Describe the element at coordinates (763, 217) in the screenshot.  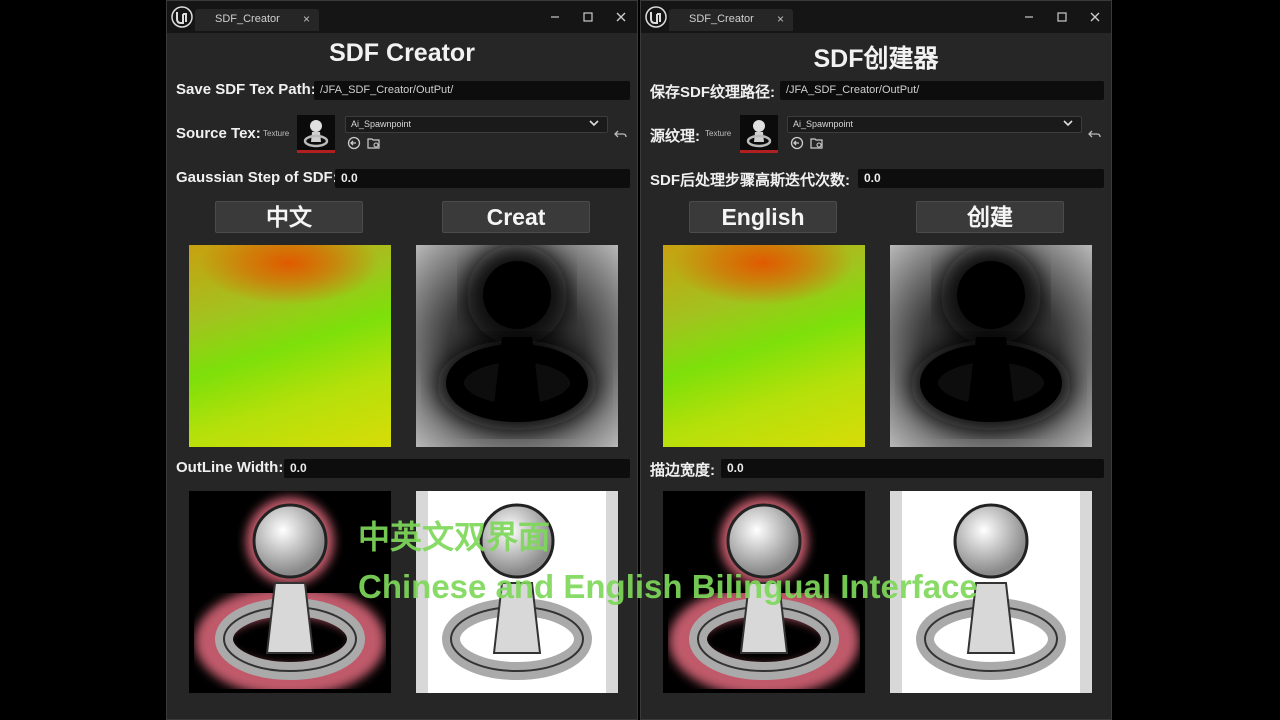
I see `language-toggle-button: English` at that location.